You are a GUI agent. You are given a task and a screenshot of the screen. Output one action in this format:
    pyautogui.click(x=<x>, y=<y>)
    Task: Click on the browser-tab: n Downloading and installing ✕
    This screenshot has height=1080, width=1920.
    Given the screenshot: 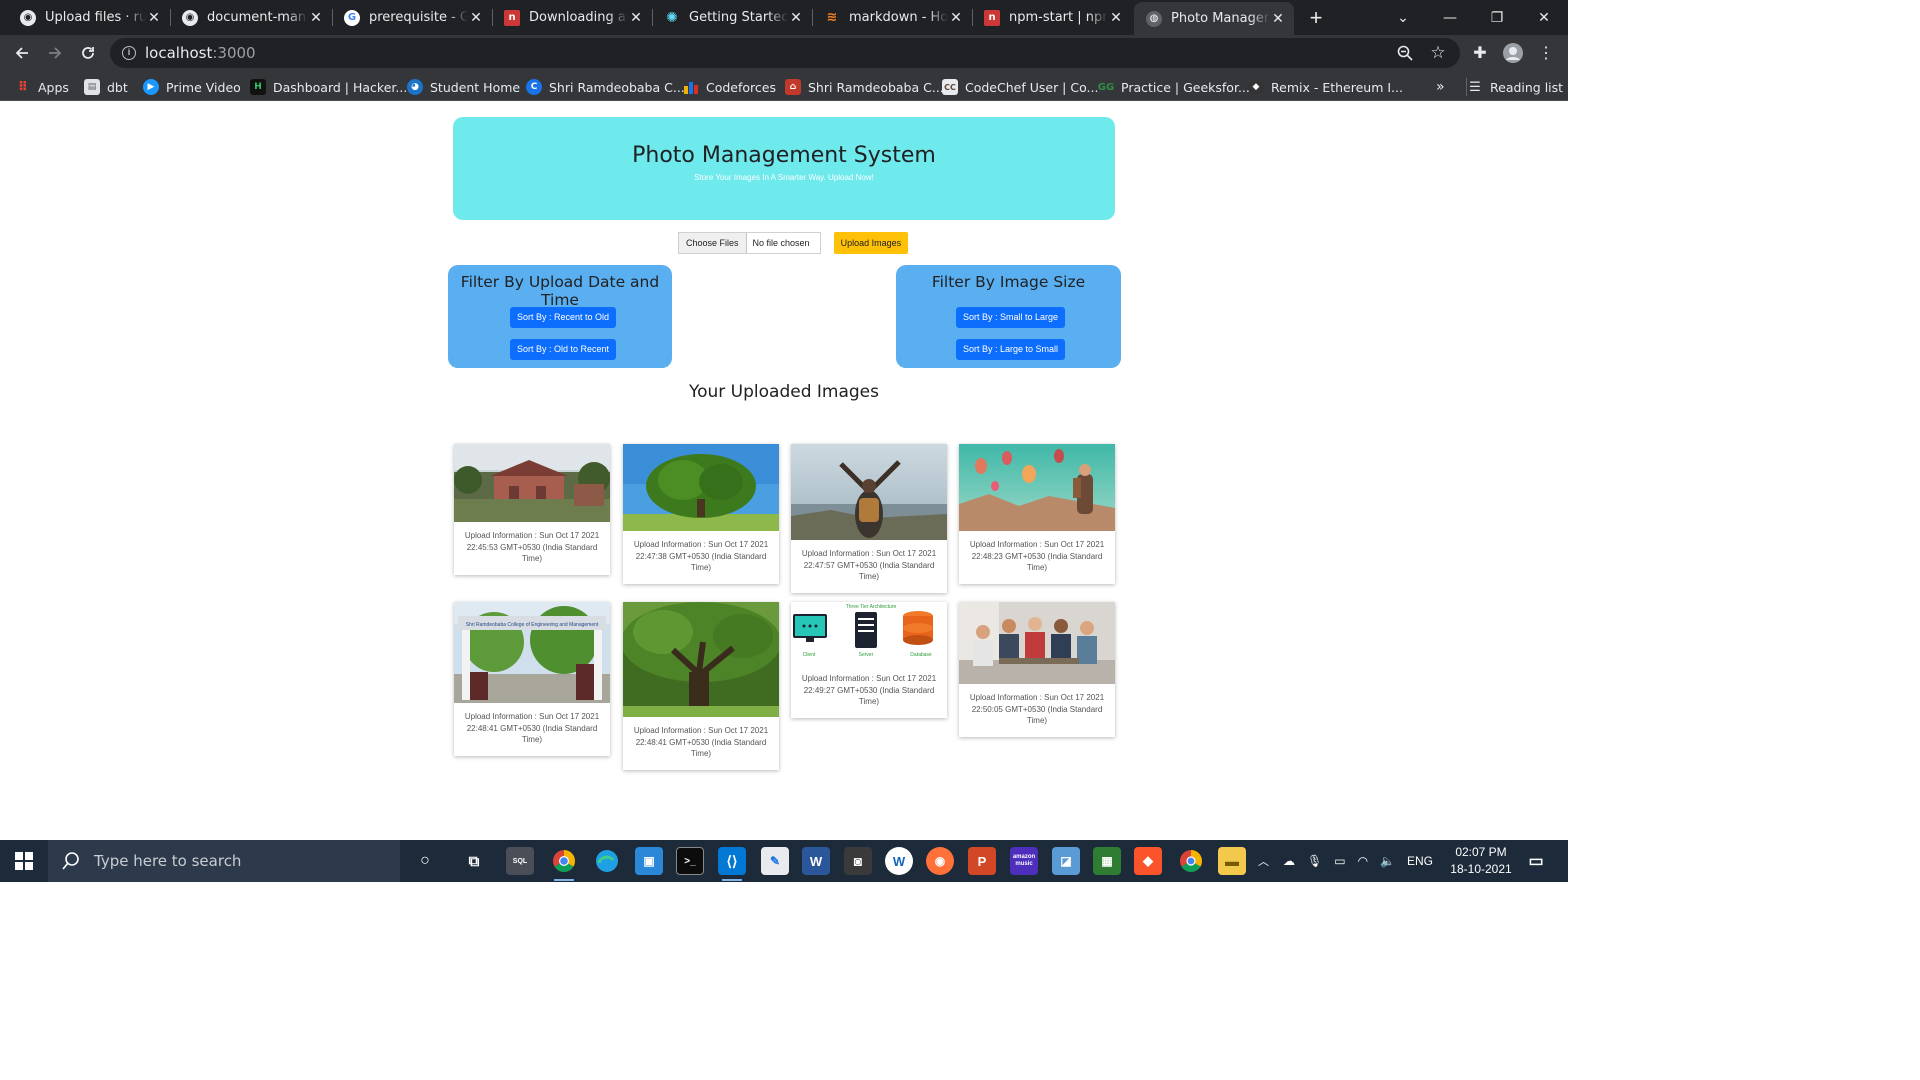 What is the action you would take?
    pyautogui.click(x=572, y=17)
    